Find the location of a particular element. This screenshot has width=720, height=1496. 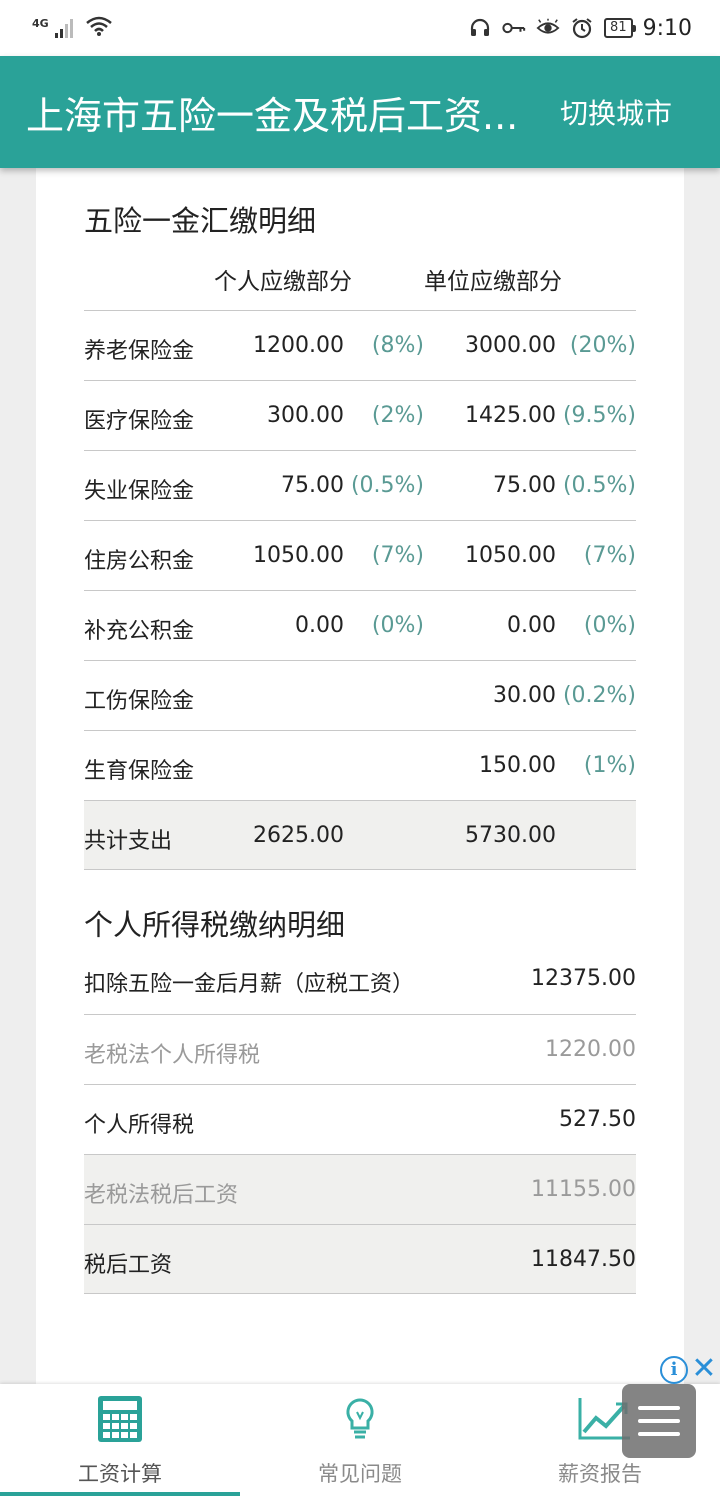

tax-row: 老税法个人所得税 1220.00 is located at coordinates (360, 1049).